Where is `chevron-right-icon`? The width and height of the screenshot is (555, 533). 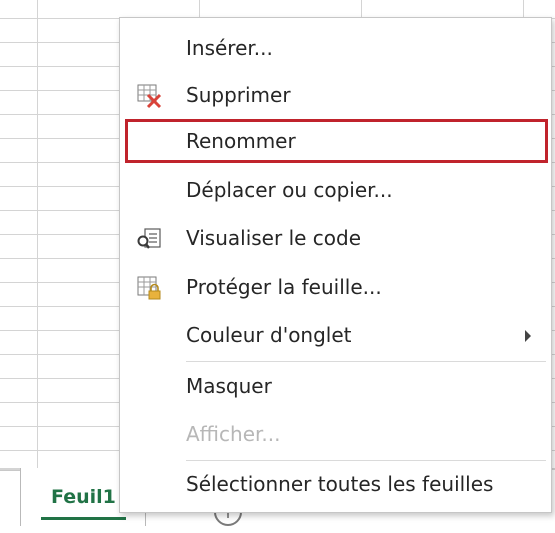
chevron-right-icon is located at coordinates (528, 336).